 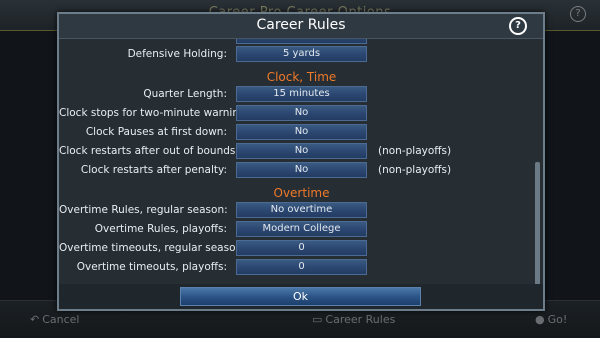 I want to click on rules-row: Clock Pauses at first down: No, so click(x=301, y=132).